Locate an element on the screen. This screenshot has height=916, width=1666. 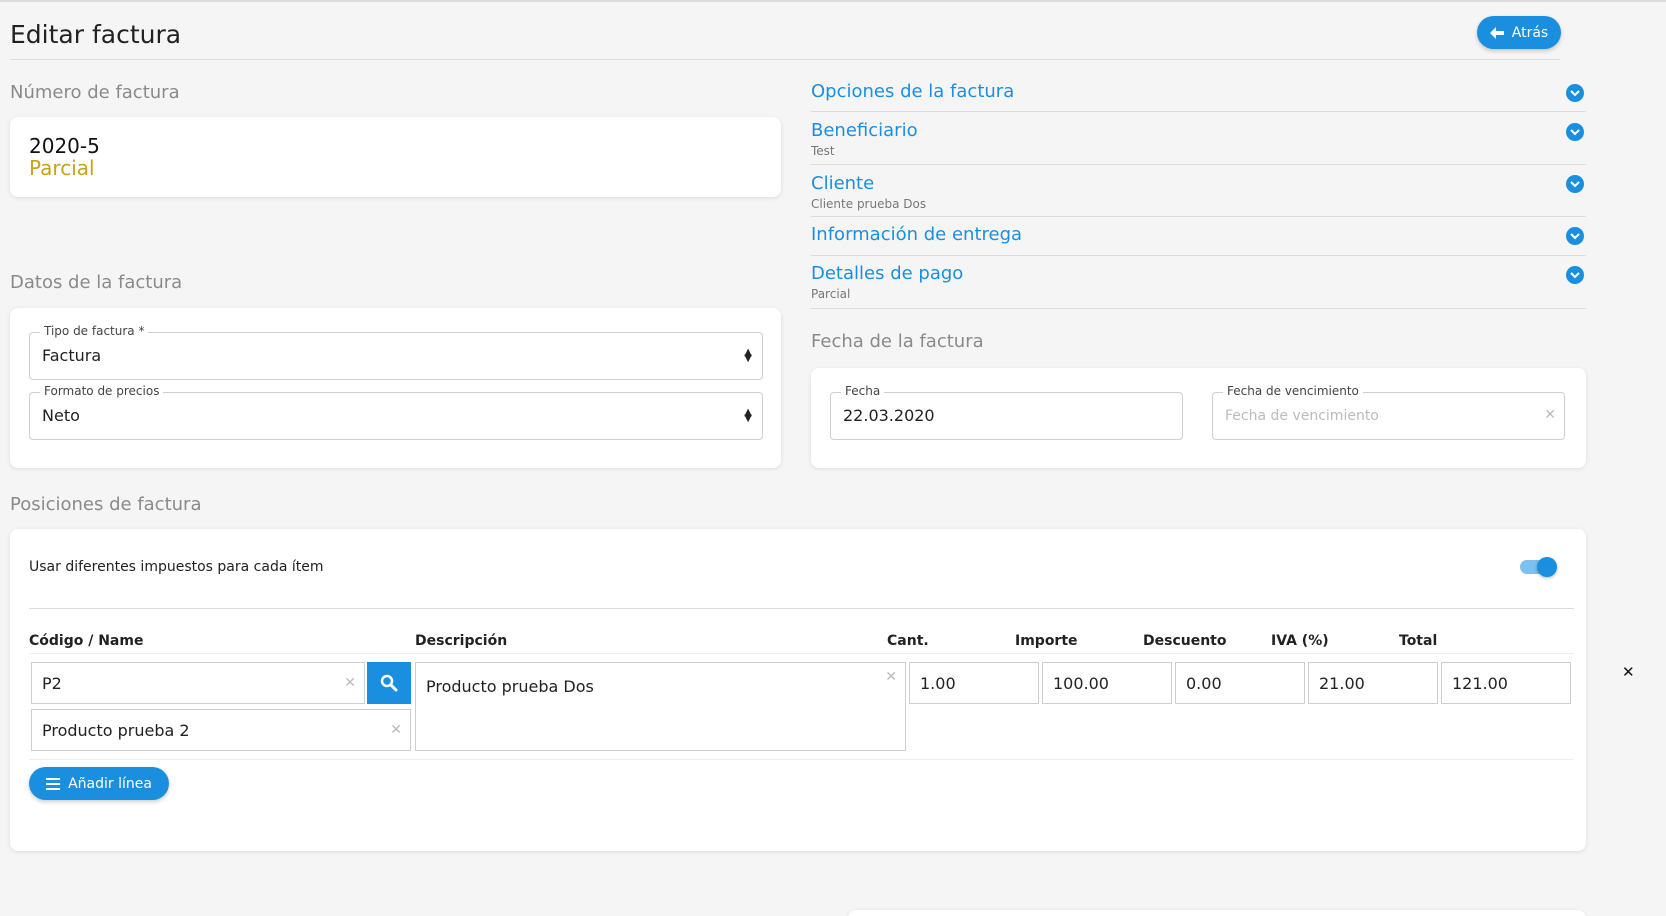
invoice-type-value: Factura is located at coordinates (72, 355).